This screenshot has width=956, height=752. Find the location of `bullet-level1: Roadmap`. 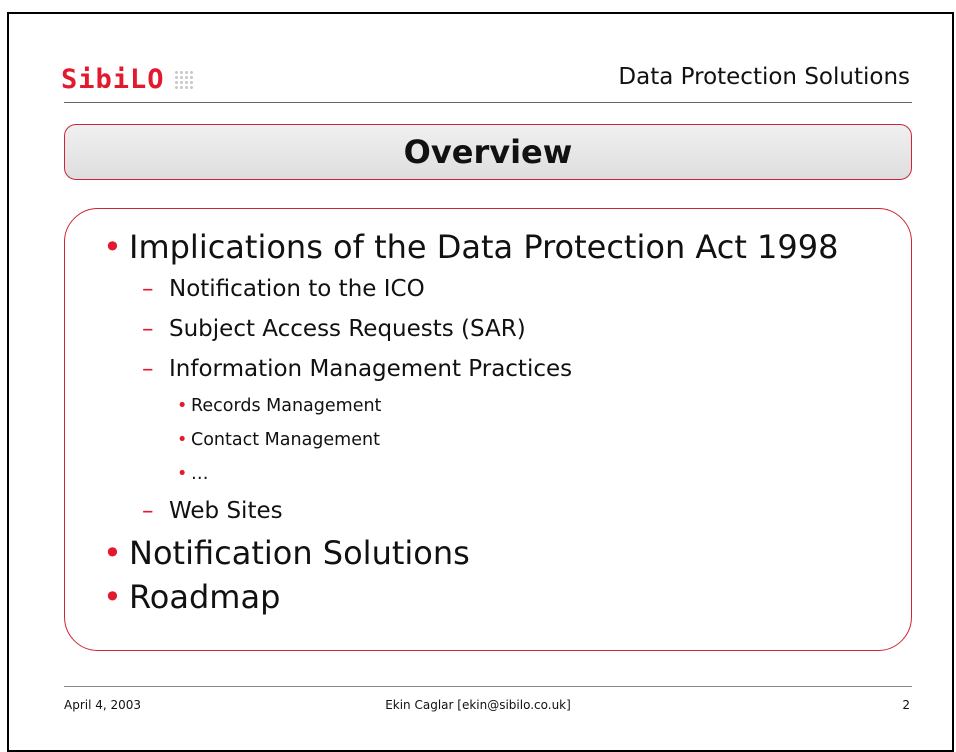

bullet-level1: Roadmap is located at coordinates (488, 597).